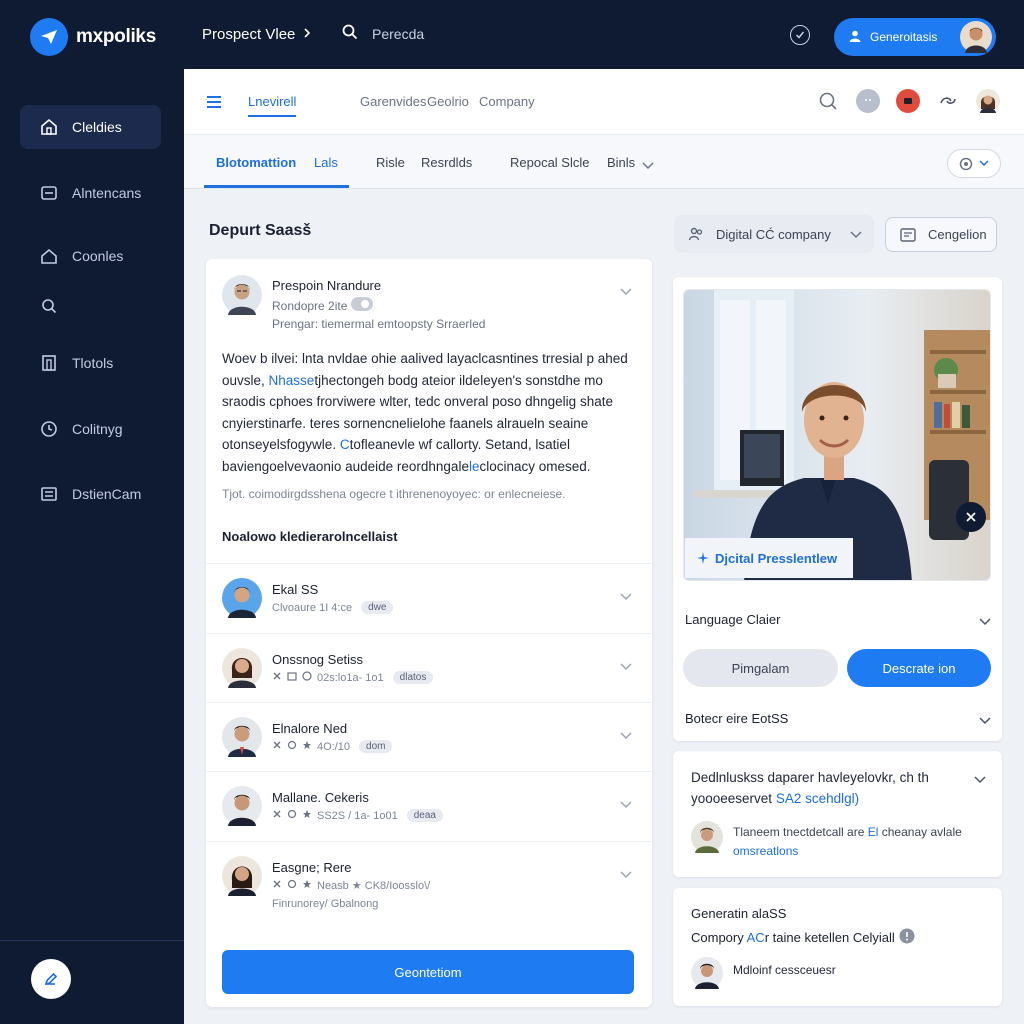  I want to click on presenter-label: Djcital Presslentlew, so click(769, 558).